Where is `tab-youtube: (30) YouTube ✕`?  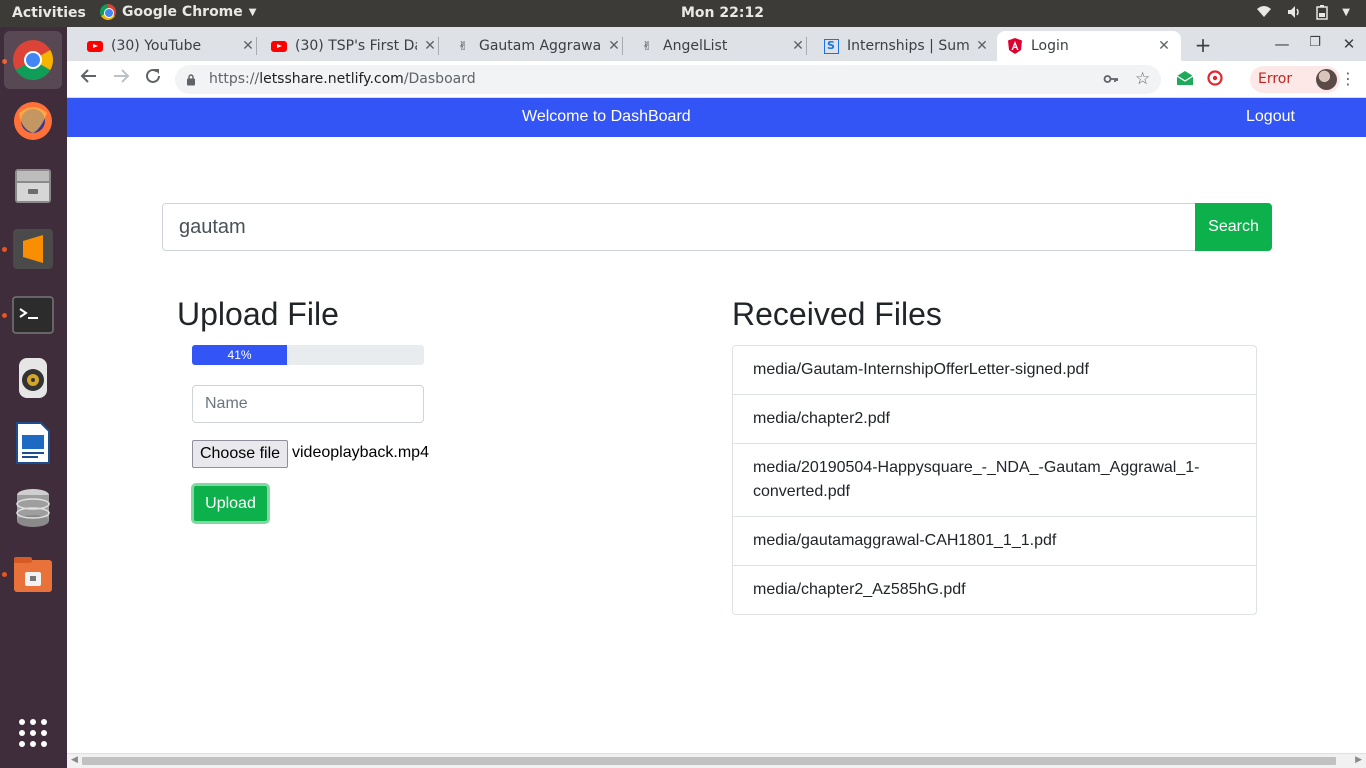 tab-youtube: (30) YouTube ✕ is located at coordinates (172, 46).